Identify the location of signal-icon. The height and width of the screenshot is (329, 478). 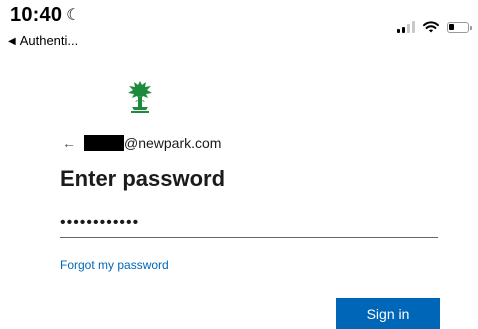
(406, 27).